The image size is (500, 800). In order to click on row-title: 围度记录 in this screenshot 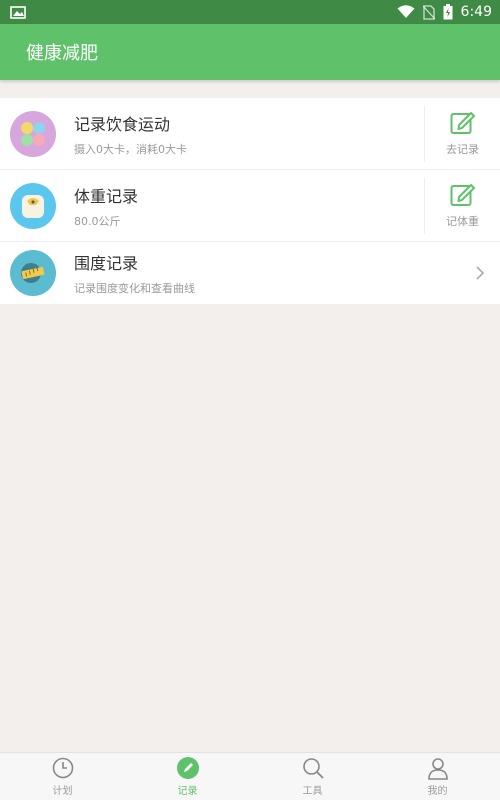, I will do `click(106, 263)`.